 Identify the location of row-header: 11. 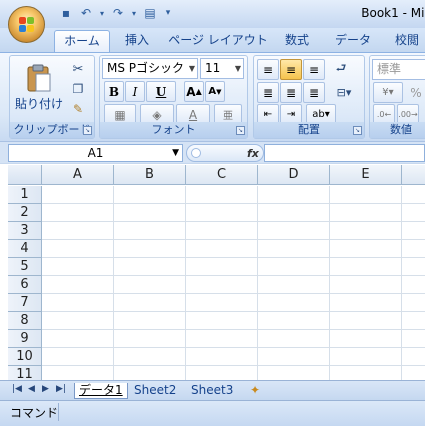
(25, 373).